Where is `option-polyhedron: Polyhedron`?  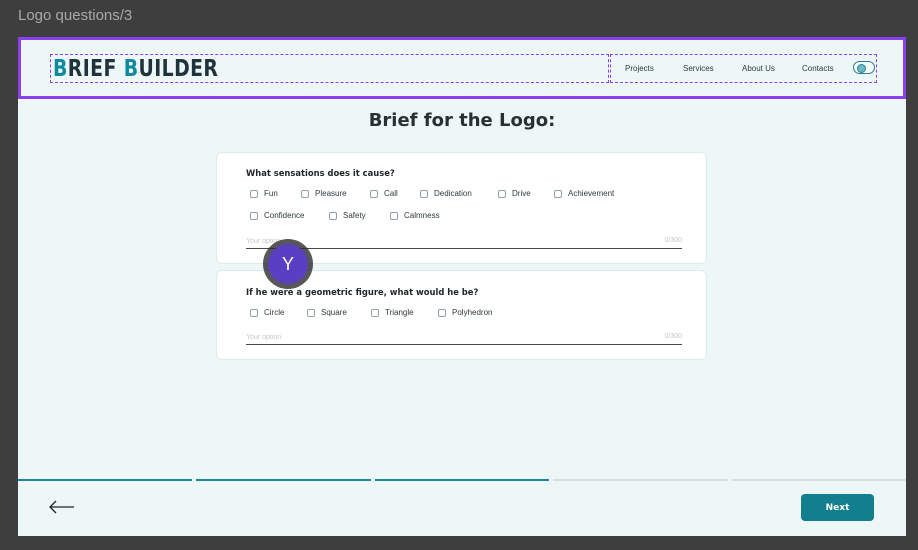 option-polyhedron: Polyhedron is located at coordinates (465, 312).